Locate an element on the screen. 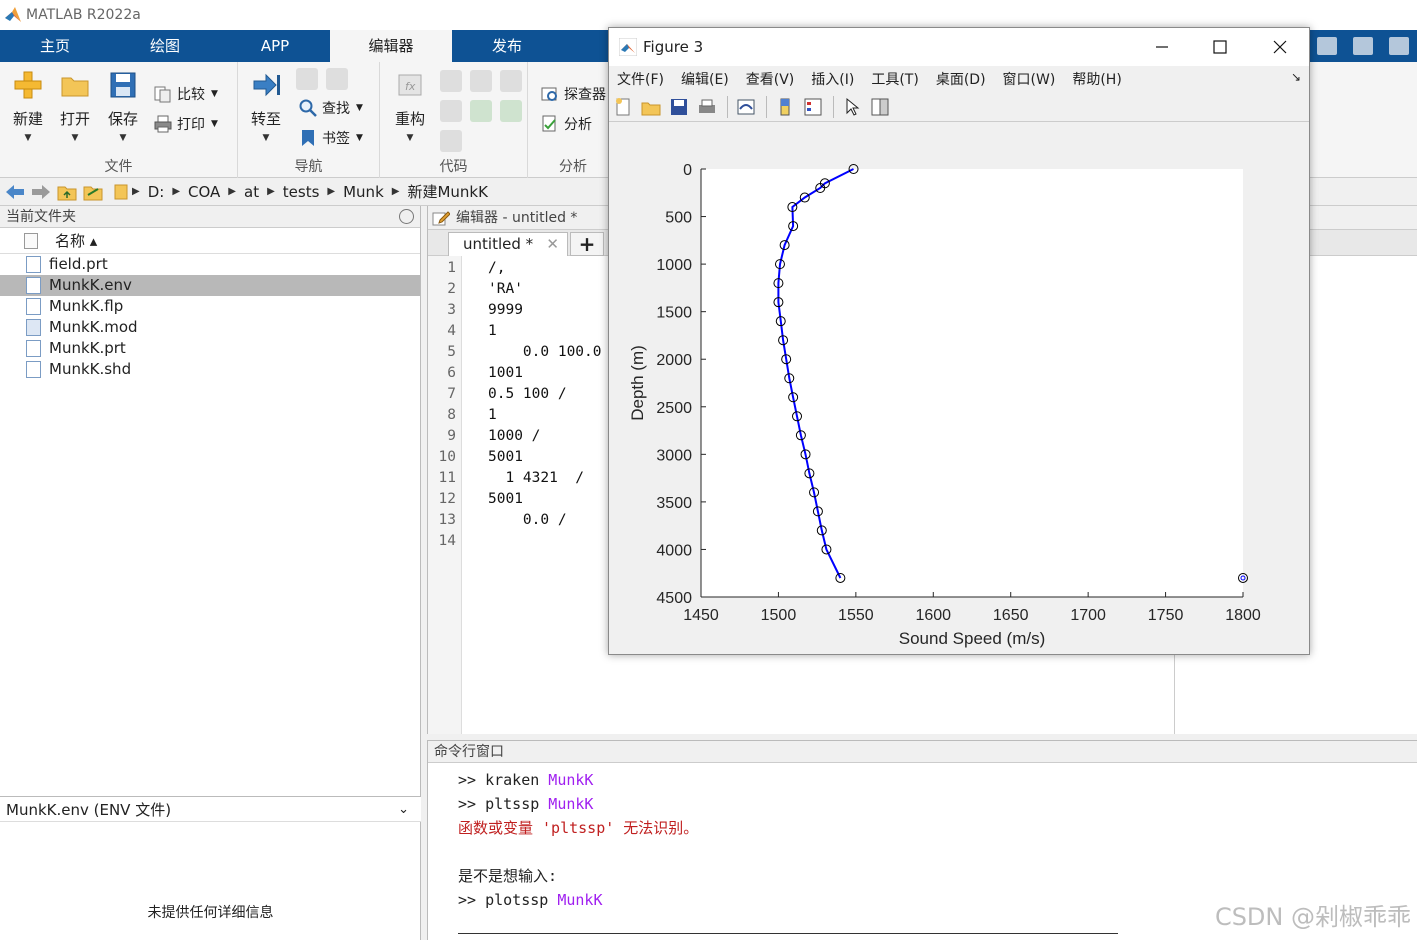 The image size is (1417, 940). forward-arrow-icon is located at coordinates (41, 192).